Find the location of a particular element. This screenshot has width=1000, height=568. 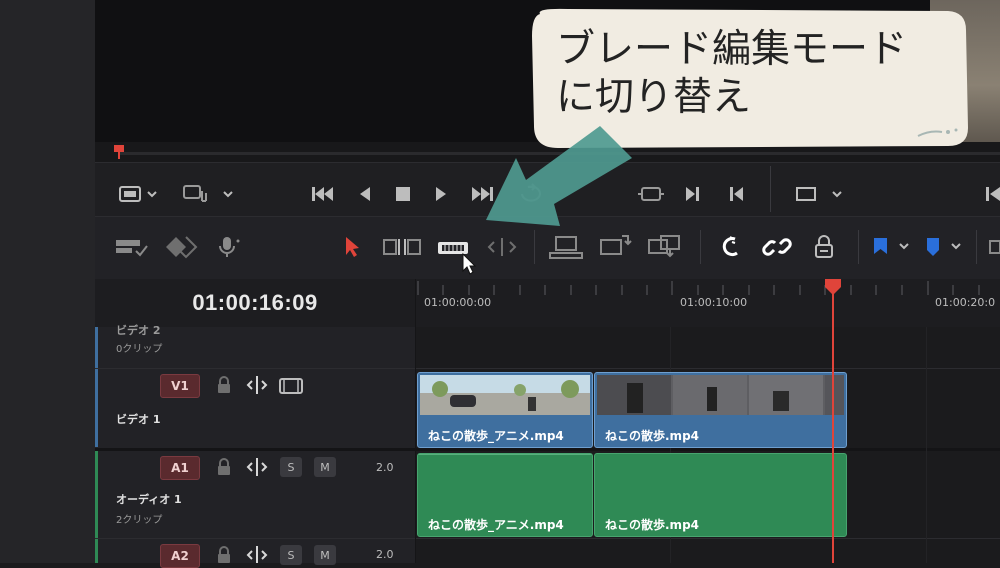

callout-text: ブレード編集モード に切り替え is located at coordinates (756, 74).